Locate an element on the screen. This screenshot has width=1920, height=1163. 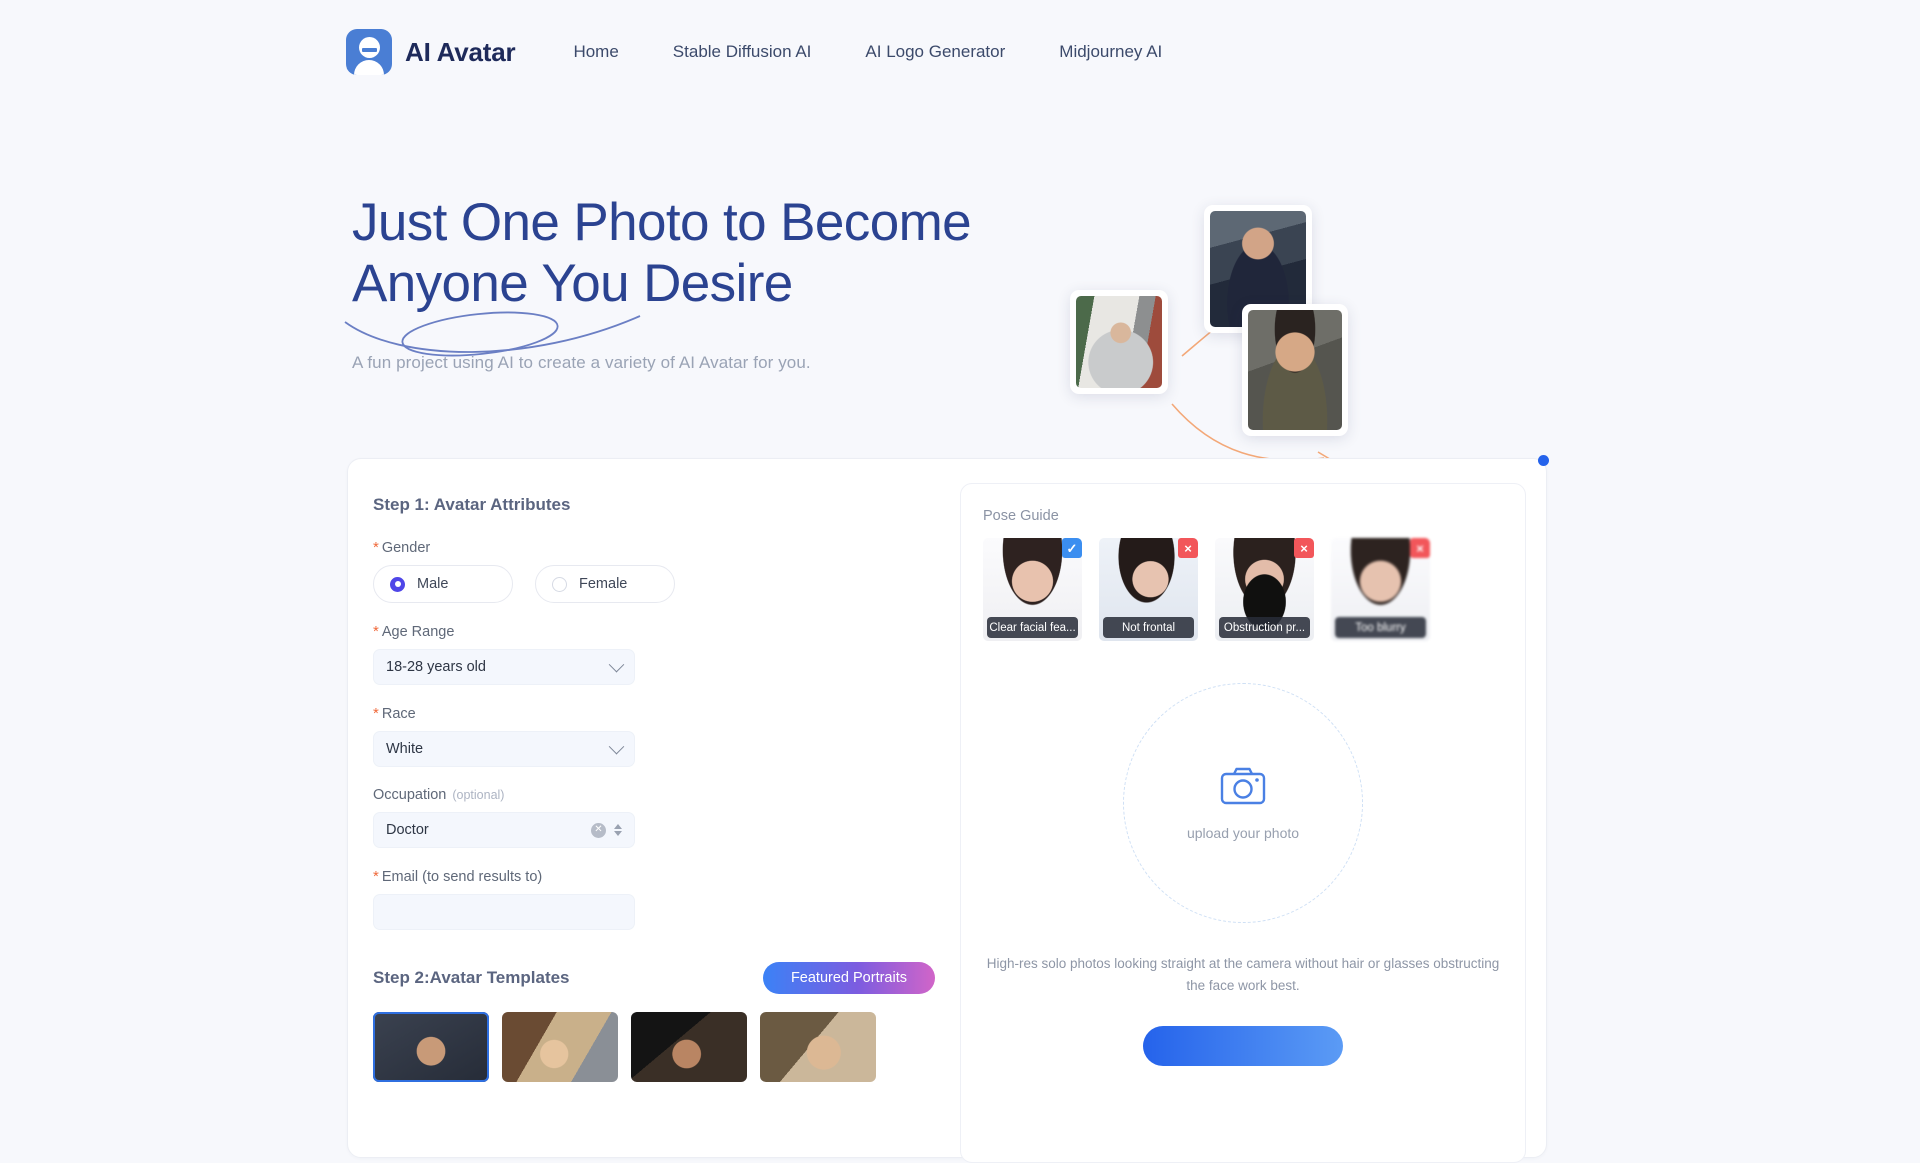
race-select: White is located at coordinates (504, 749).